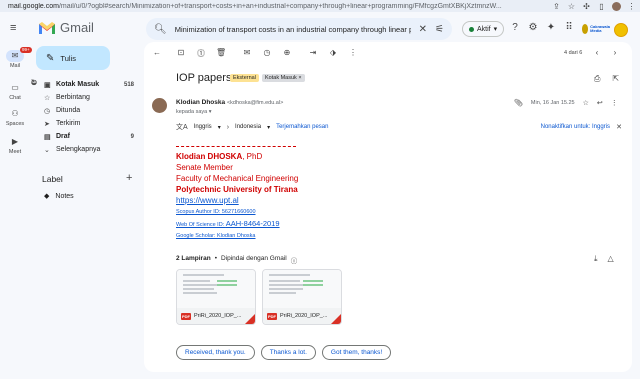 This screenshot has height=379, width=640. Describe the element at coordinates (194, 112) in the screenshot. I see `recipient-line: kepada saya ▾` at that location.